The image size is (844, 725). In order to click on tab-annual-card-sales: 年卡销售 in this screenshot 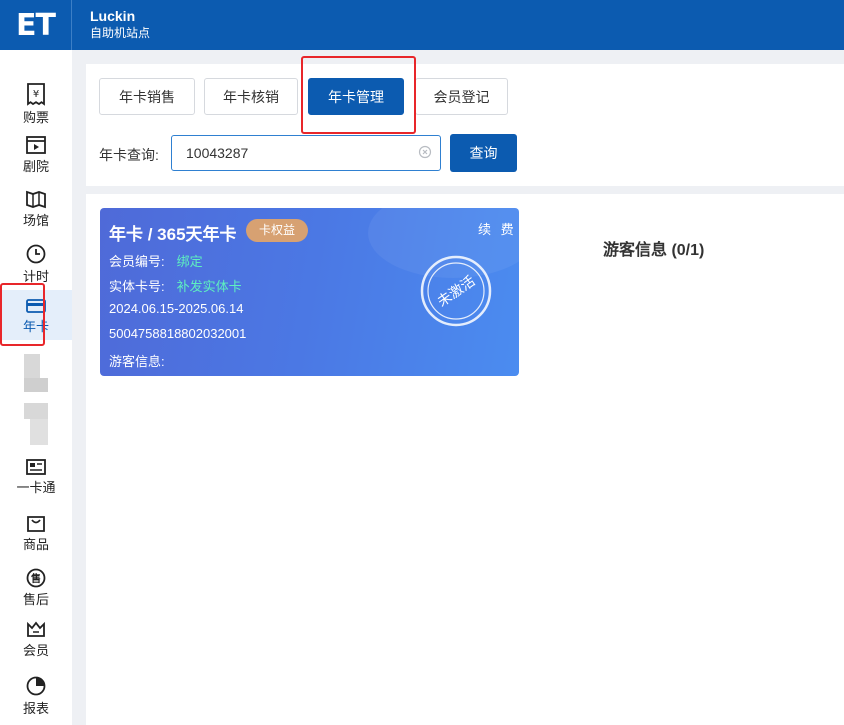, I will do `click(147, 96)`.